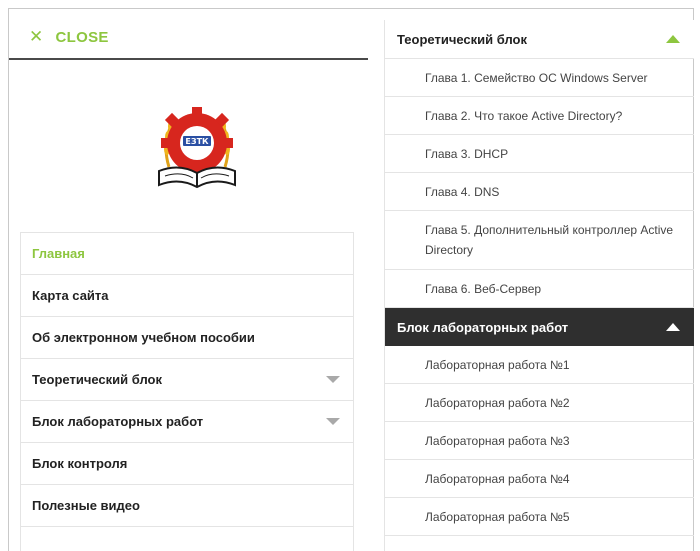  I want to click on menu-item: Об электронном учебном пособии, so click(187, 338).